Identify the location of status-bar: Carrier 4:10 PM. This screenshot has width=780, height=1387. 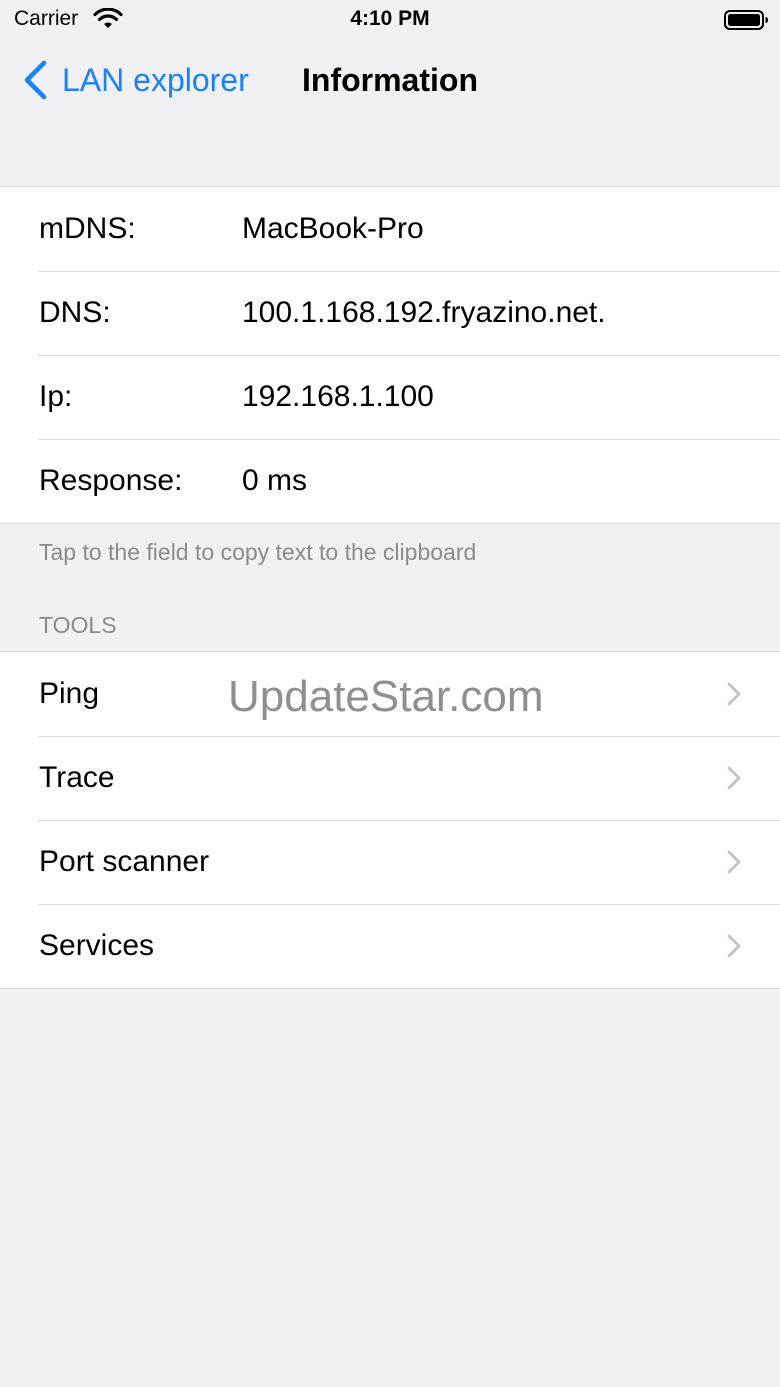
(390, 20).